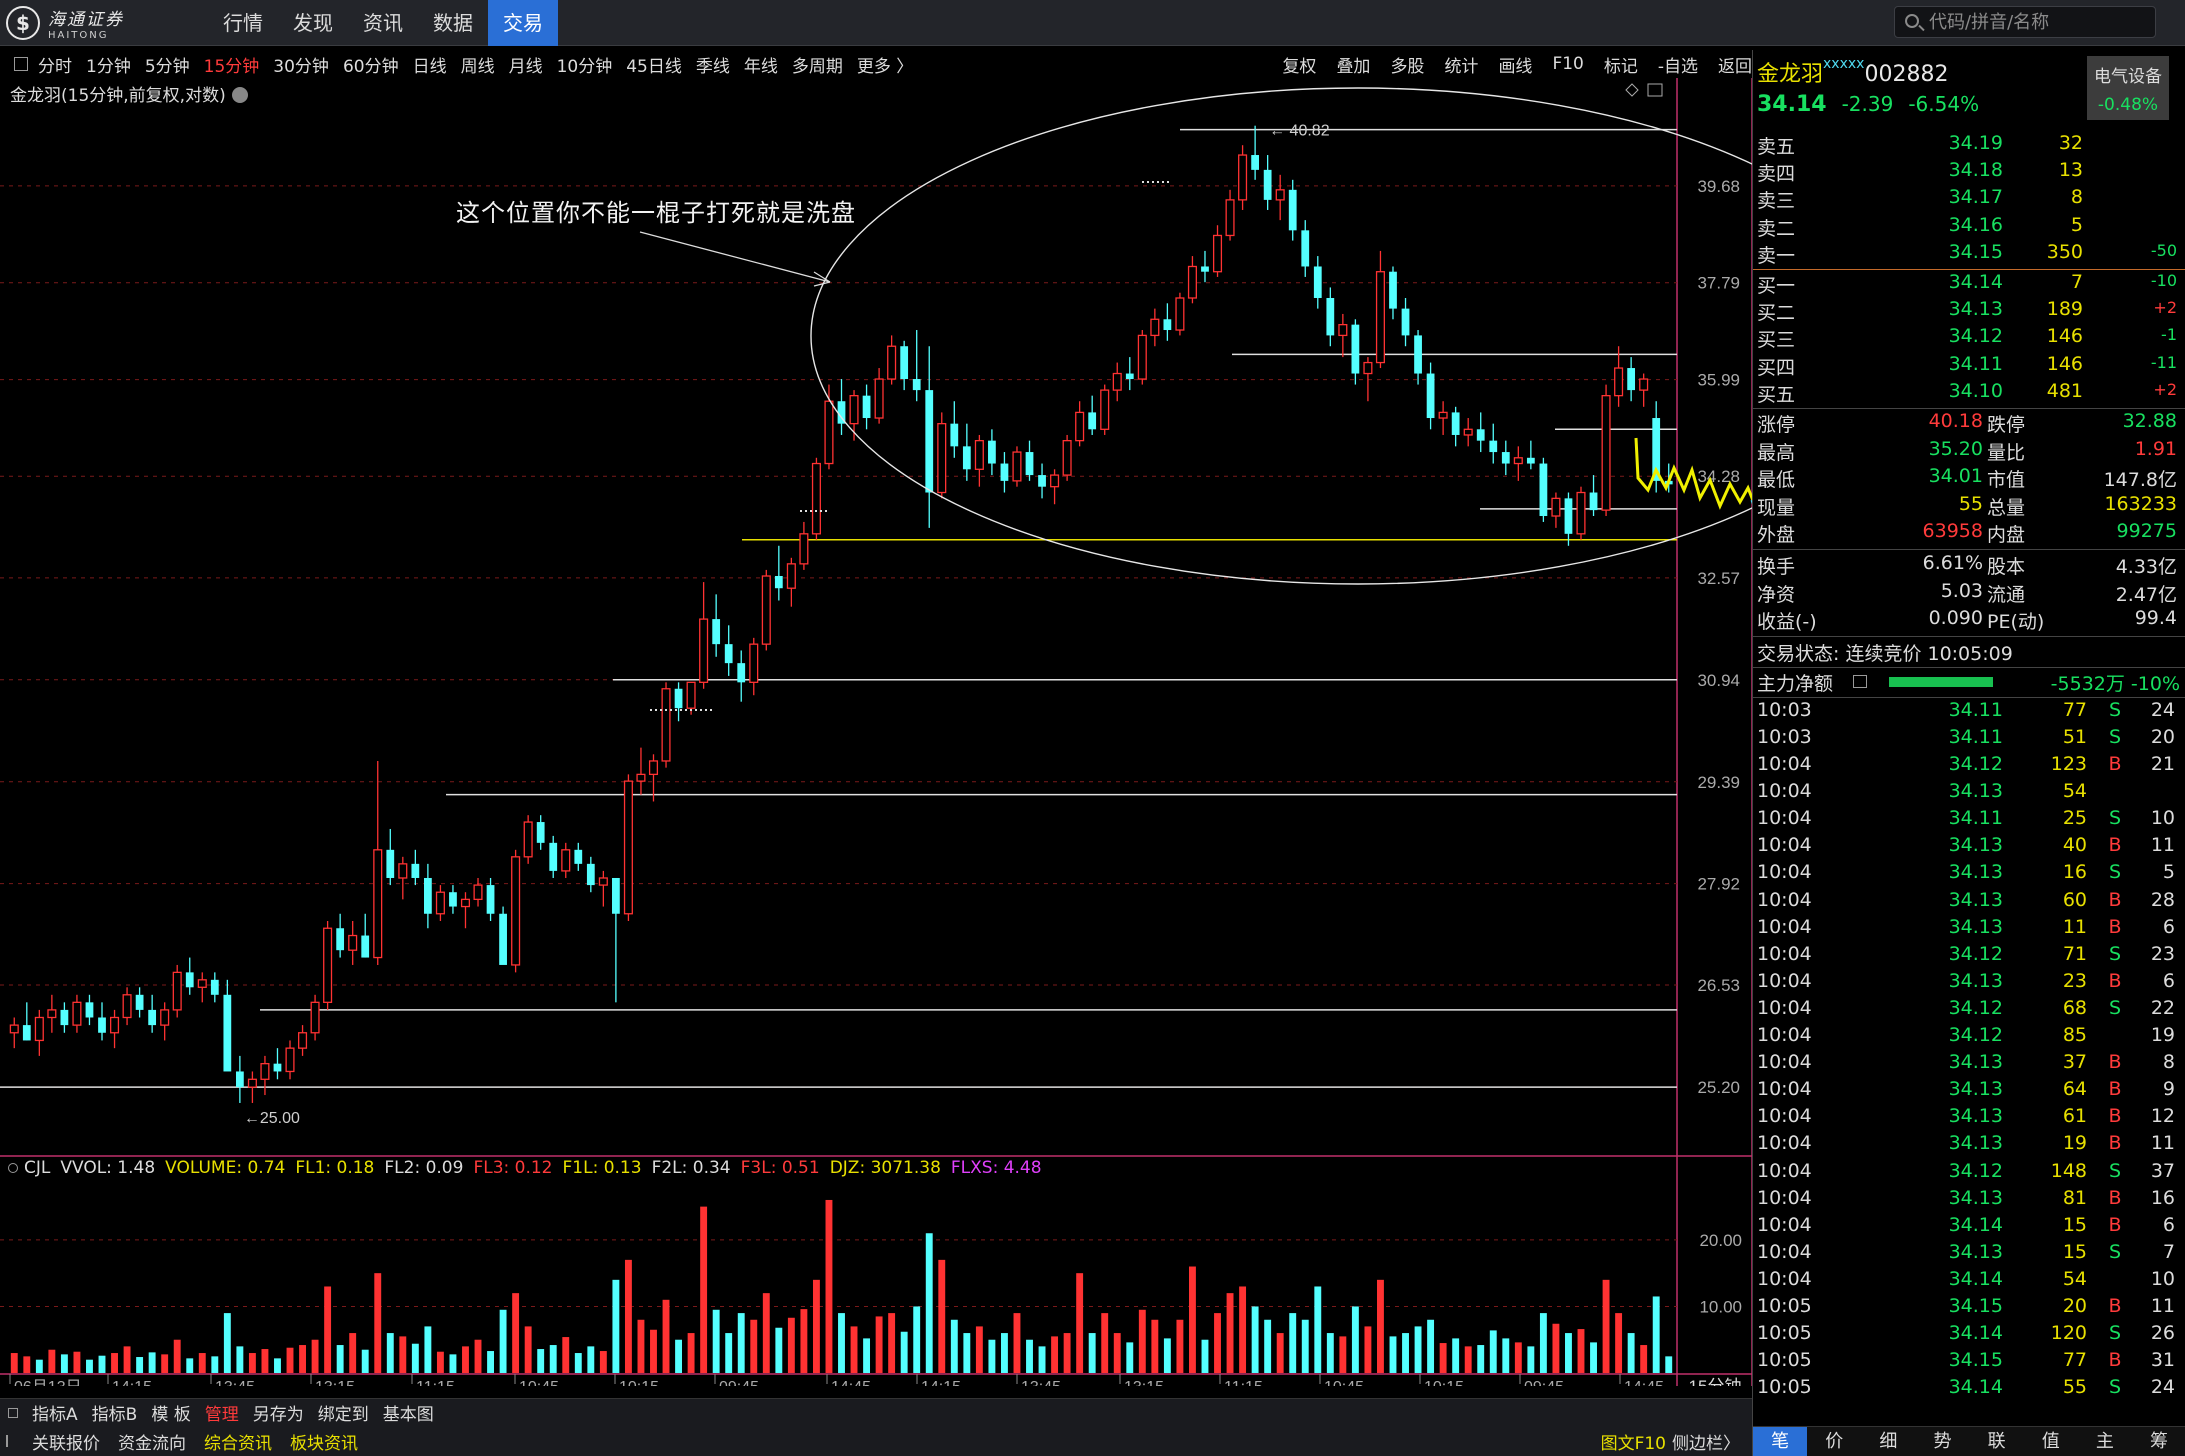  I want to click on panel-tab: 势, so click(1942, 1441).